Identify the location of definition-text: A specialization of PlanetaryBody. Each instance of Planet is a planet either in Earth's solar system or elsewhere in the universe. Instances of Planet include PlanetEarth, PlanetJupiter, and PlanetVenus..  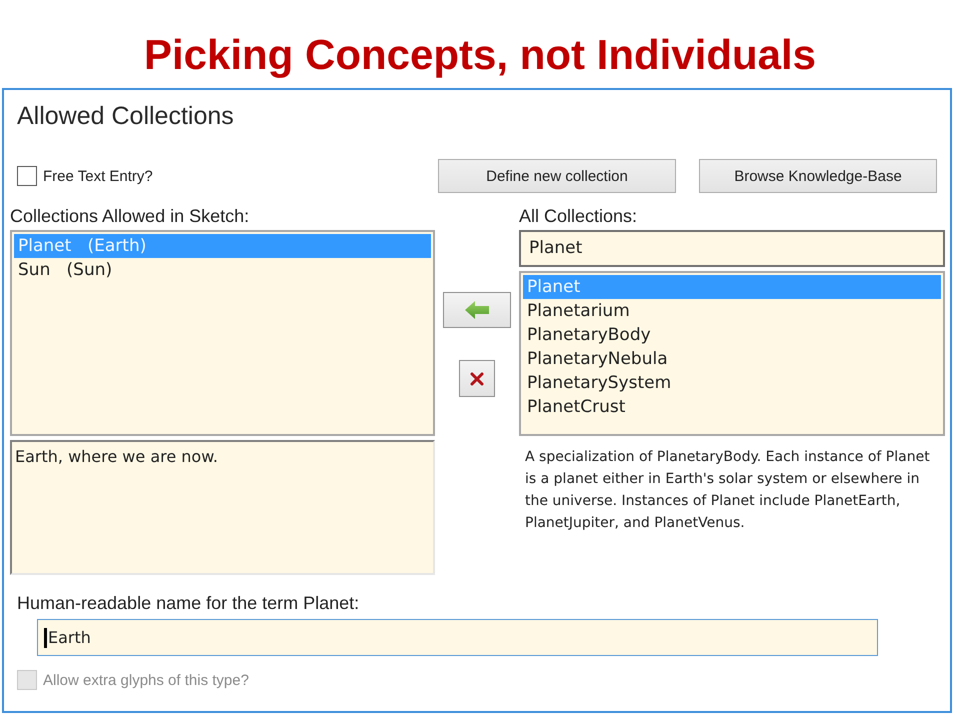
(728, 490).